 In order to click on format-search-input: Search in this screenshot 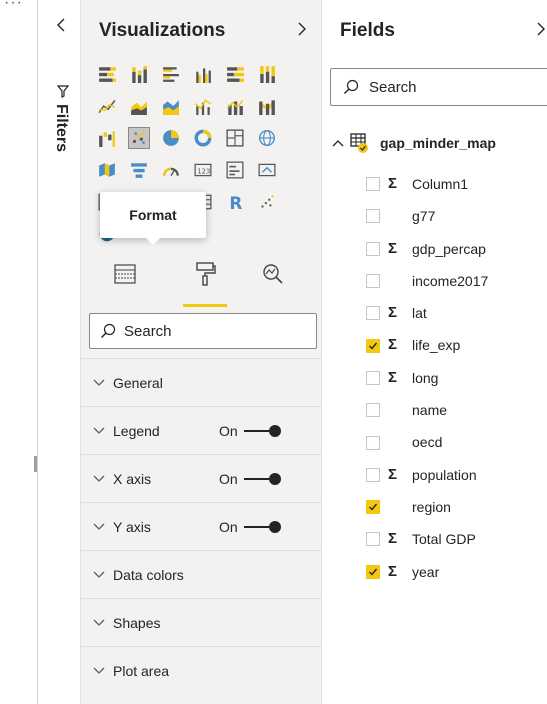, I will do `click(203, 331)`.